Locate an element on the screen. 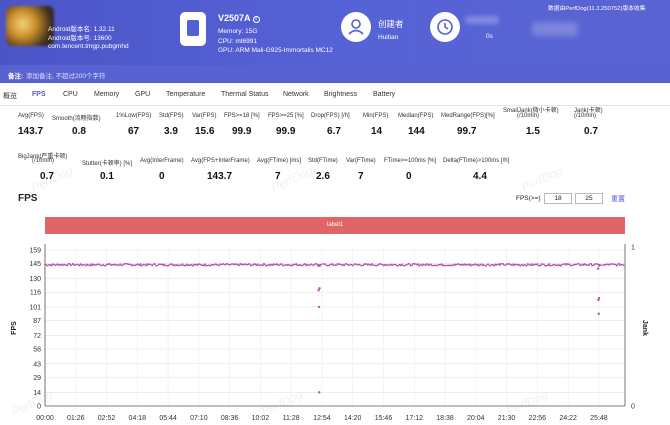  note-bar: 备注: 添加备注, 不超过200个字符 is located at coordinates (335, 74).